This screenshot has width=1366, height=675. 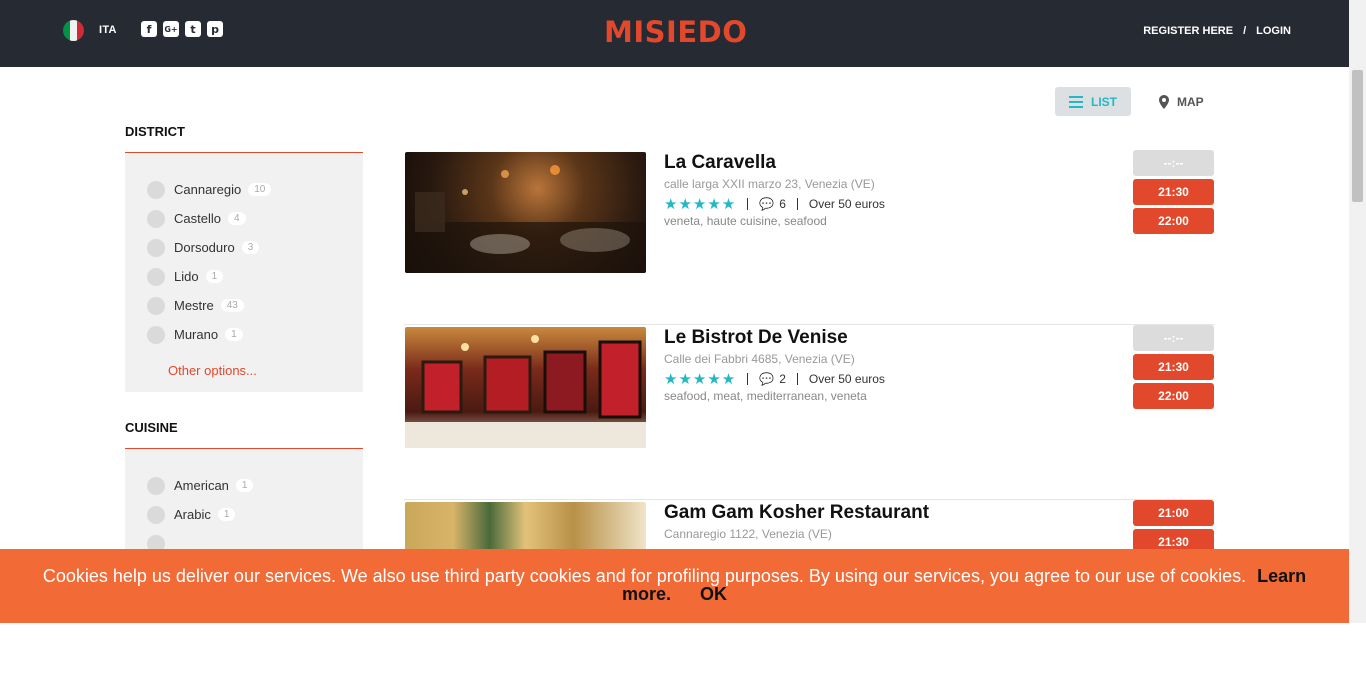 What do you see at coordinates (232, 305) in the screenshot?
I see `filter-option-count: 43` at bounding box center [232, 305].